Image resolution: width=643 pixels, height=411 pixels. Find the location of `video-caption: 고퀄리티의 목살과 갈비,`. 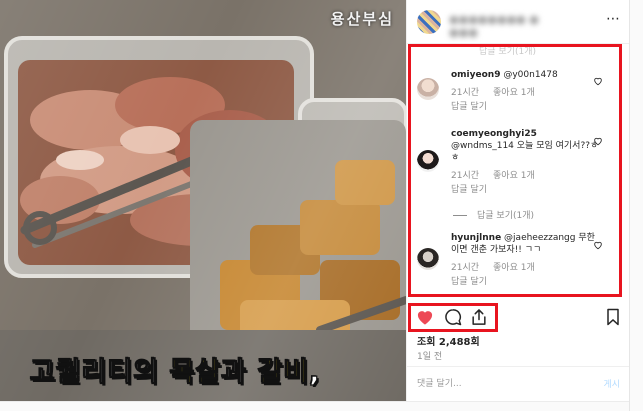

video-caption: 고퀄리티의 목살과 갈비, is located at coordinates (175, 369).